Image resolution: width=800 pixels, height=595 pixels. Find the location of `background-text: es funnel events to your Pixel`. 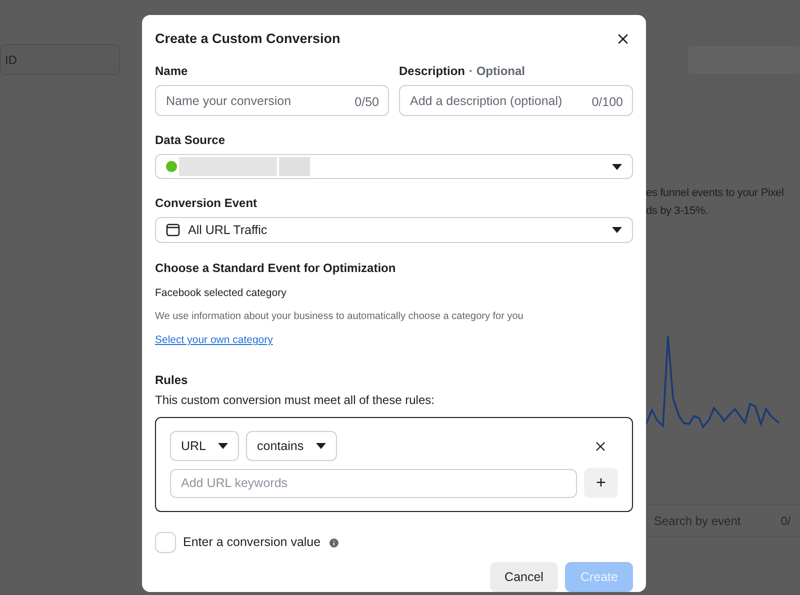

background-text: es funnel events to your Pixel is located at coordinates (715, 193).